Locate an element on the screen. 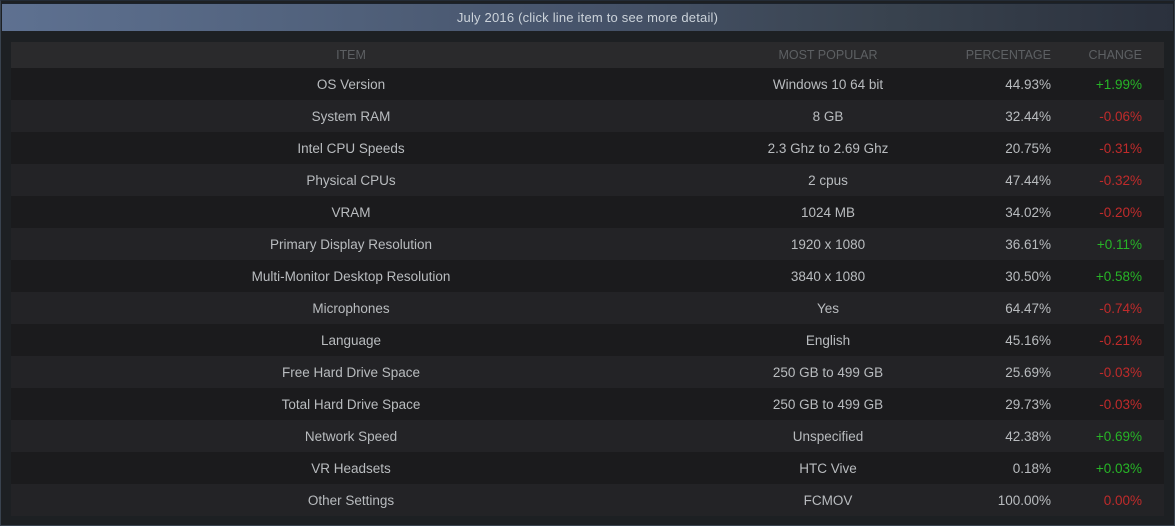  most-popular-cell: 3840 x 1080 is located at coordinates (828, 276).